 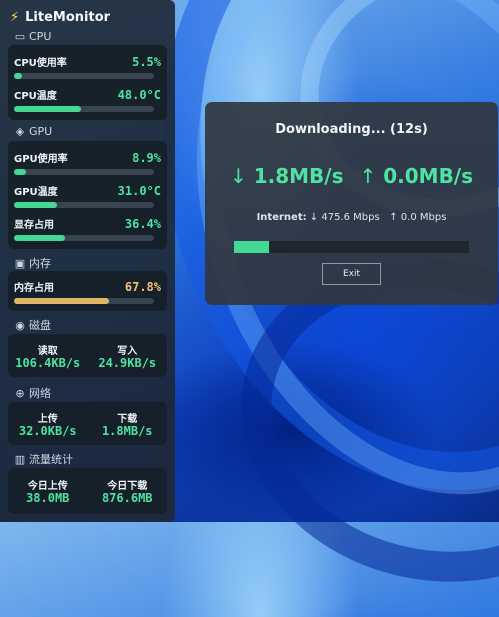 I want to click on today-down-value: 876.6MB, so click(x=127, y=498).